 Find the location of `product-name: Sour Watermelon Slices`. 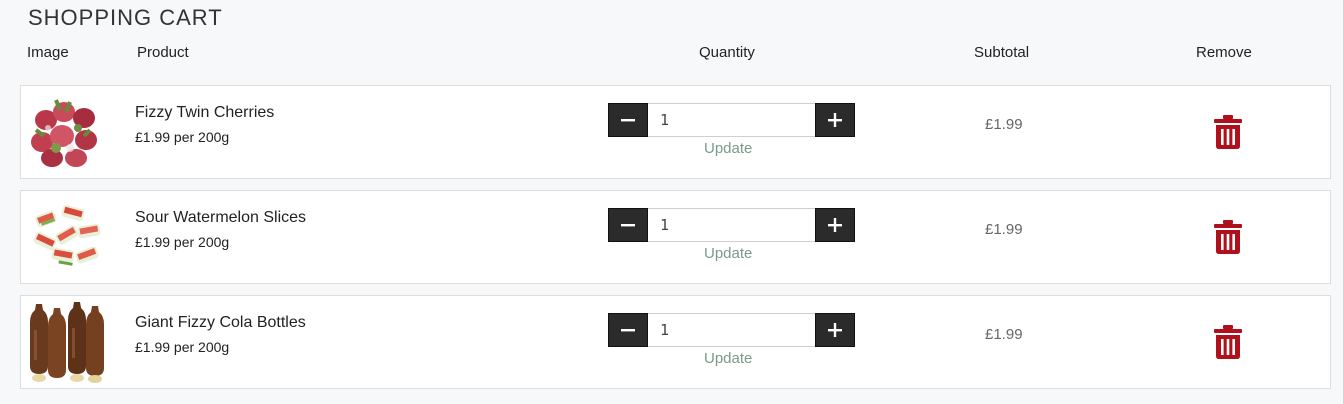

product-name: Sour Watermelon Slices is located at coordinates (220, 218).